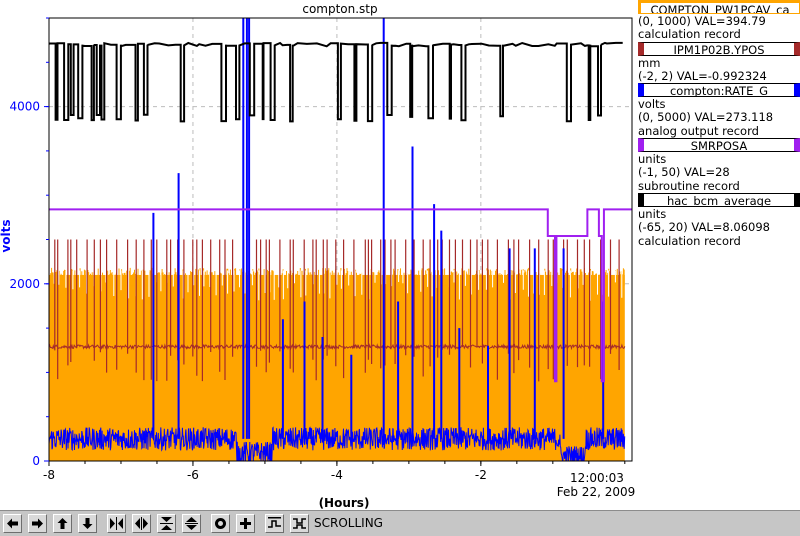  I want to click on y-tick-label: 2000, so click(24, 284).